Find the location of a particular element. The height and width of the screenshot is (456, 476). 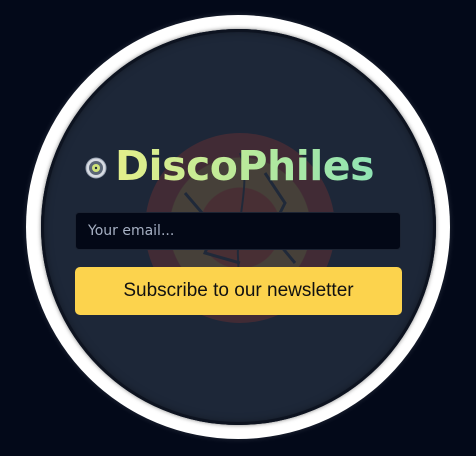

brand-title: DiscoPhiles is located at coordinates (245, 166).